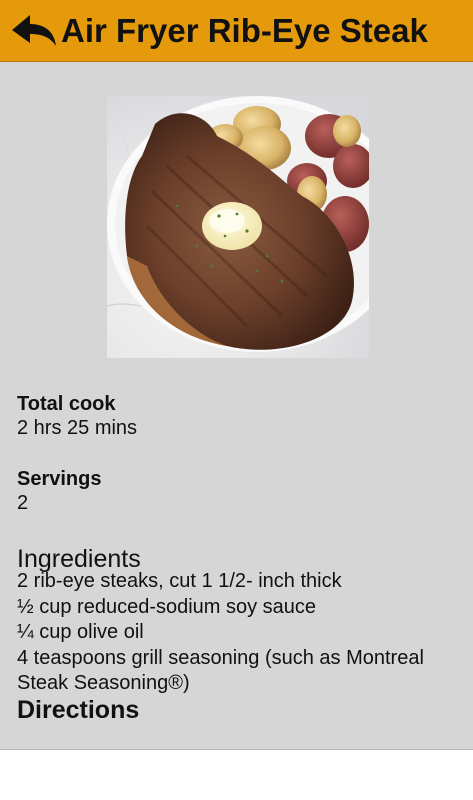 The width and height of the screenshot is (473, 800). What do you see at coordinates (23, 503) in the screenshot?
I see `servings-value: 2` at bounding box center [23, 503].